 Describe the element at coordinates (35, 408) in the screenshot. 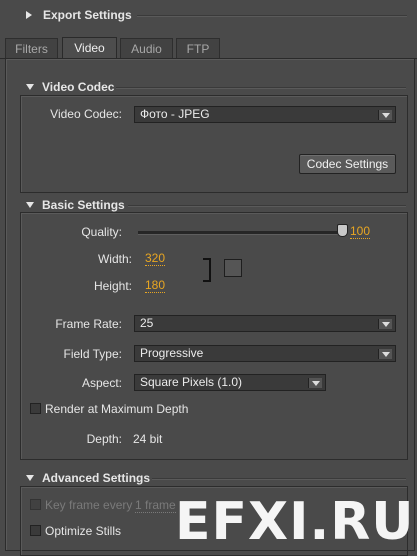

I see `render-max-depth-checkbox` at that location.